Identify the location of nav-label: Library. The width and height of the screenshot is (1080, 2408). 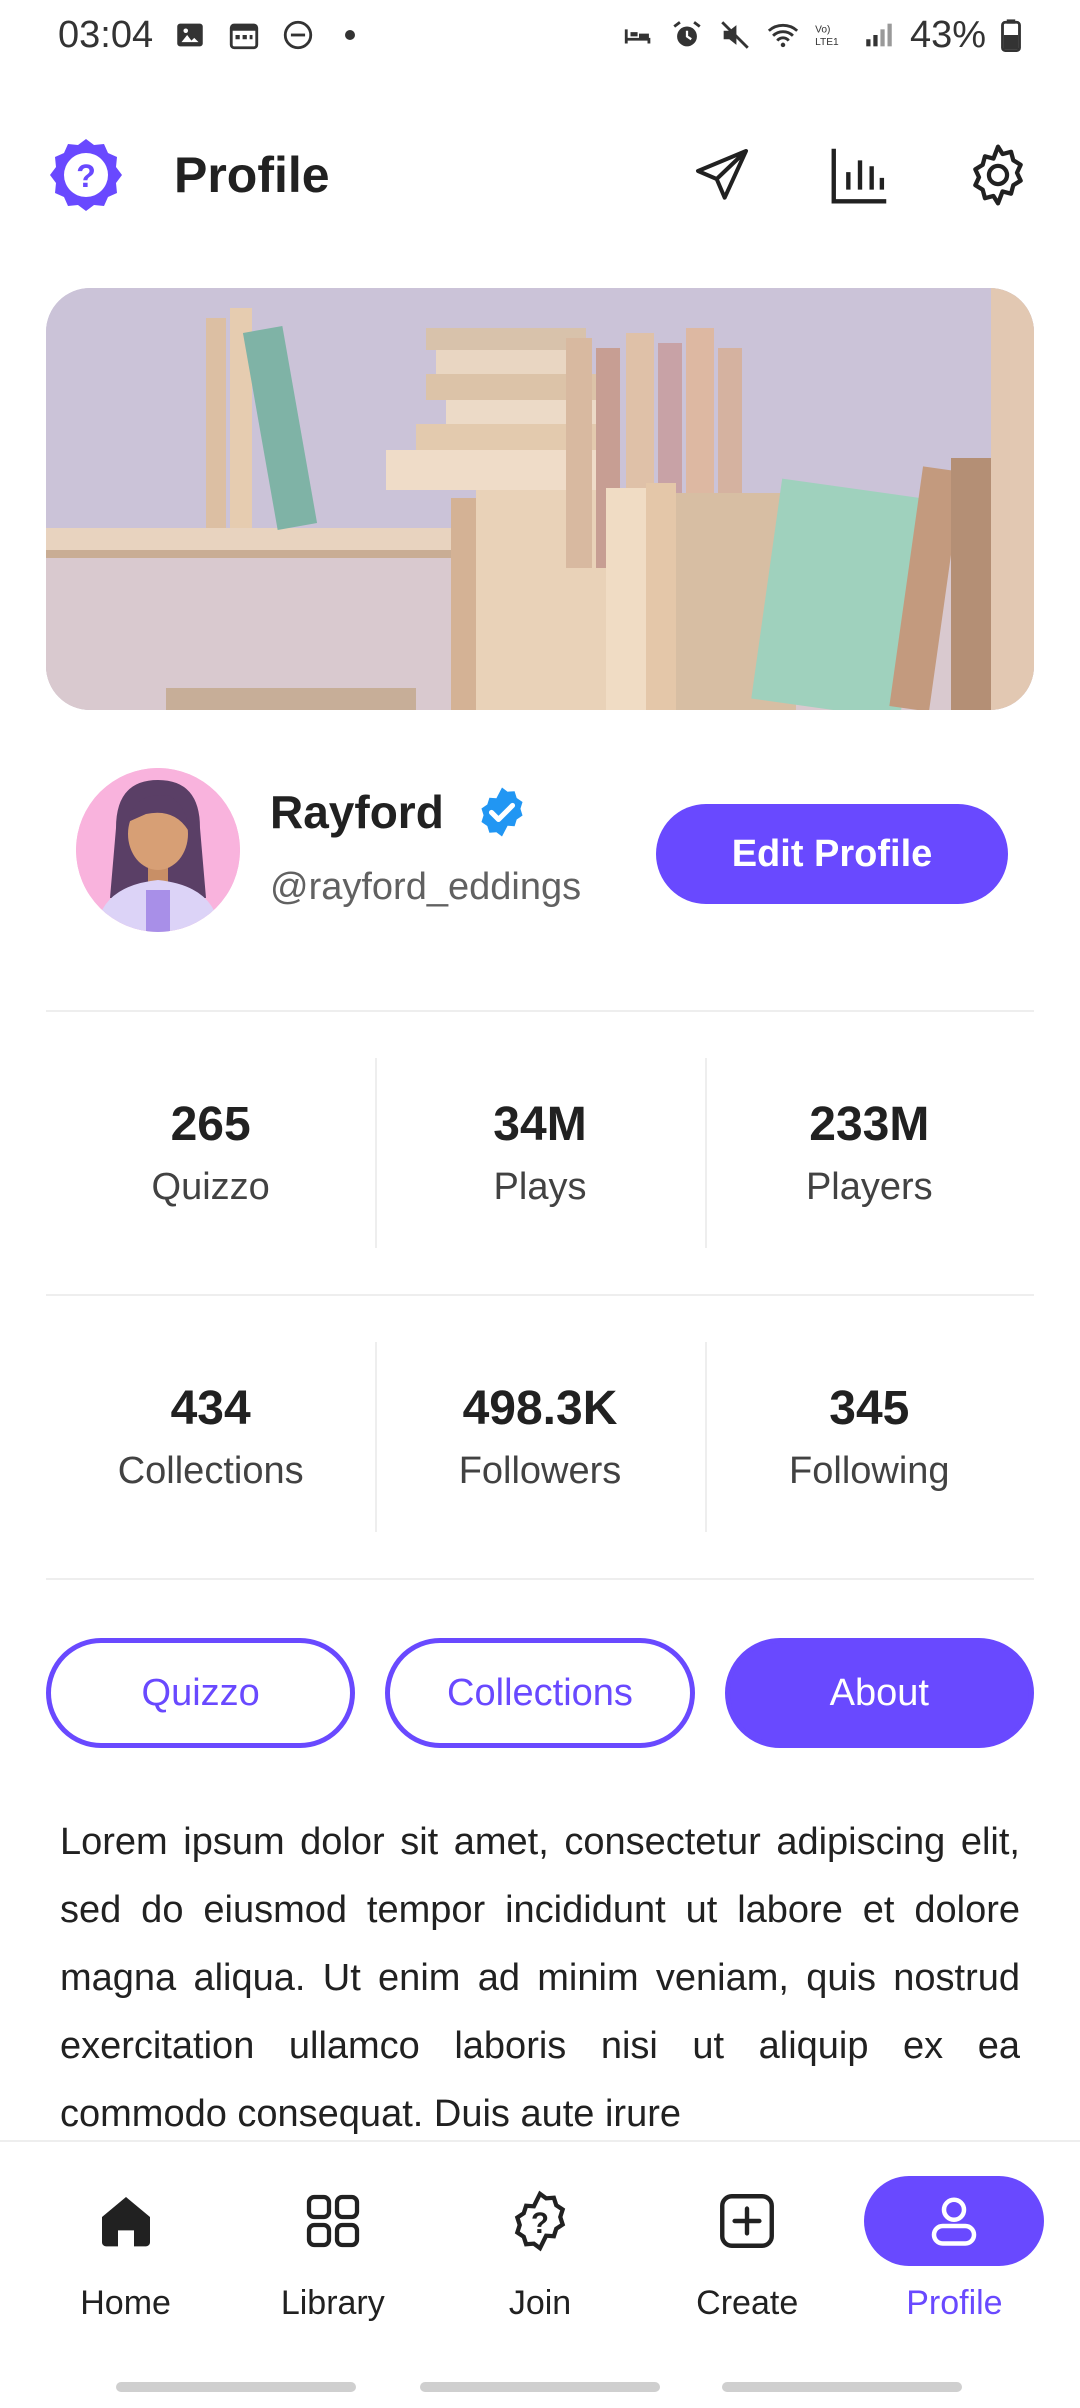
(332, 2303).